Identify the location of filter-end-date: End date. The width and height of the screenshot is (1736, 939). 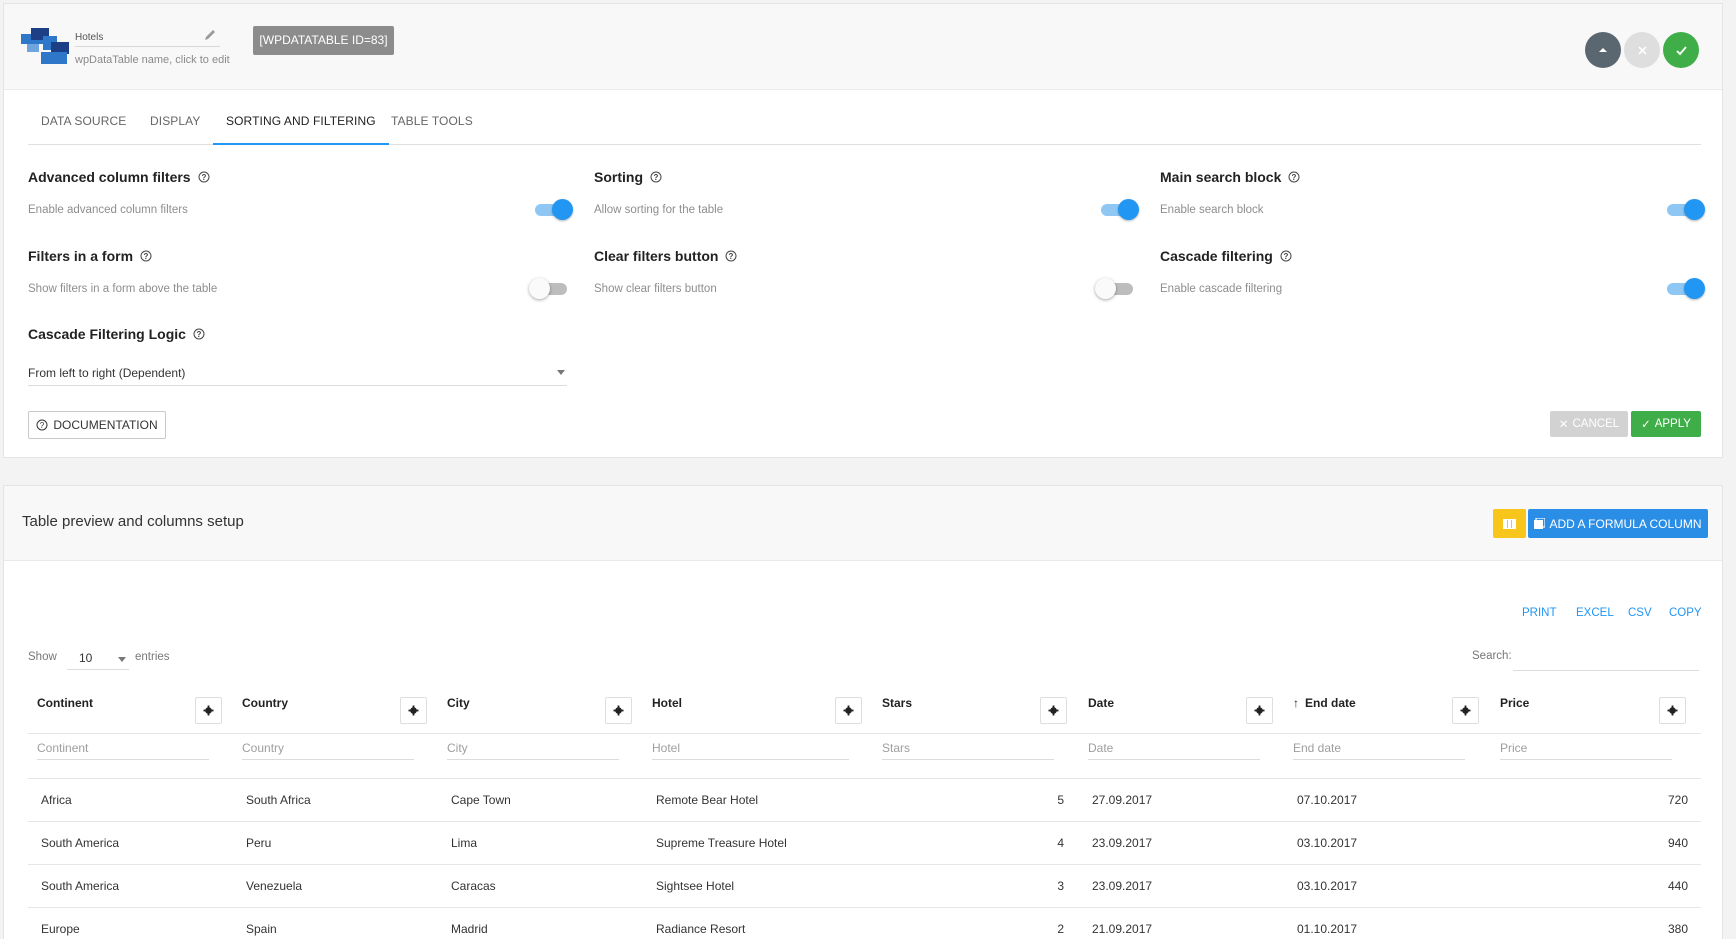
(1379, 749).